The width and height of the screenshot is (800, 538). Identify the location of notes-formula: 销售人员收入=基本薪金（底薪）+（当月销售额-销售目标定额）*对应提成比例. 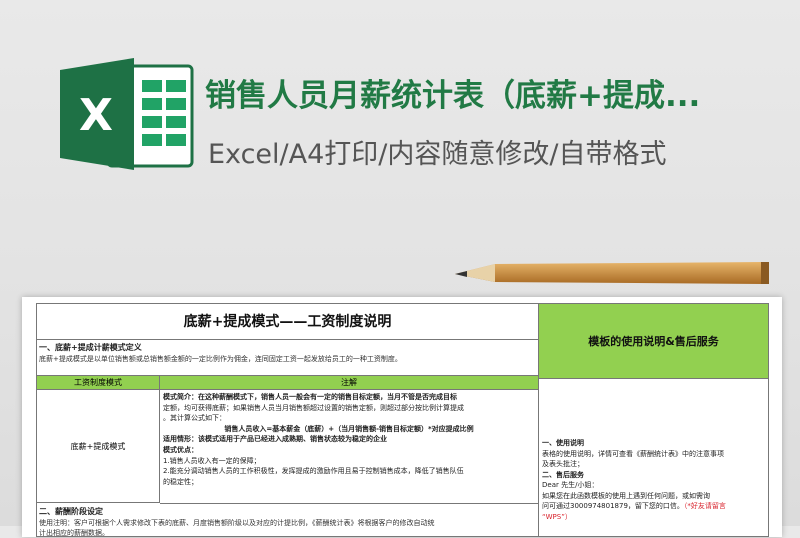
(349, 428).